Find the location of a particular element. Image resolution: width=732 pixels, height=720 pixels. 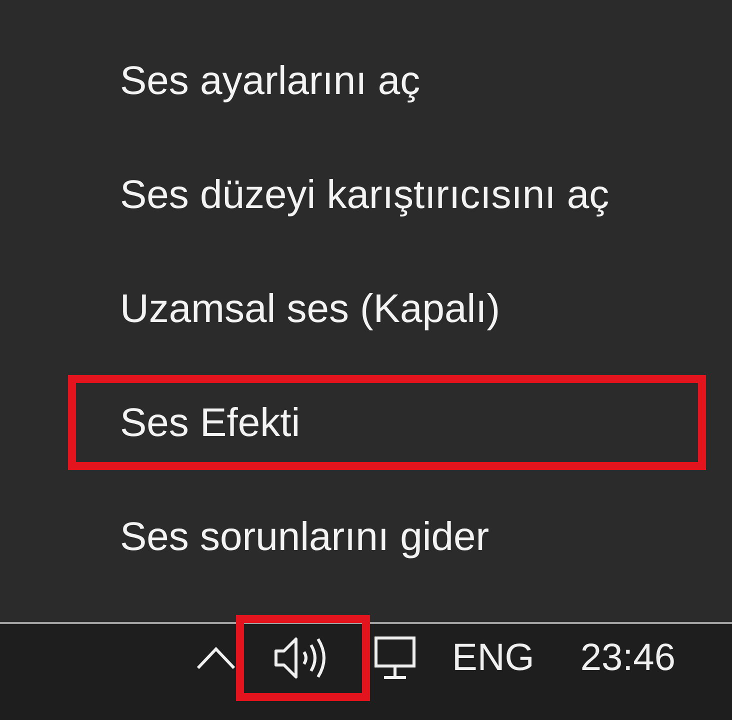

volume-button is located at coordinates (303, 658).